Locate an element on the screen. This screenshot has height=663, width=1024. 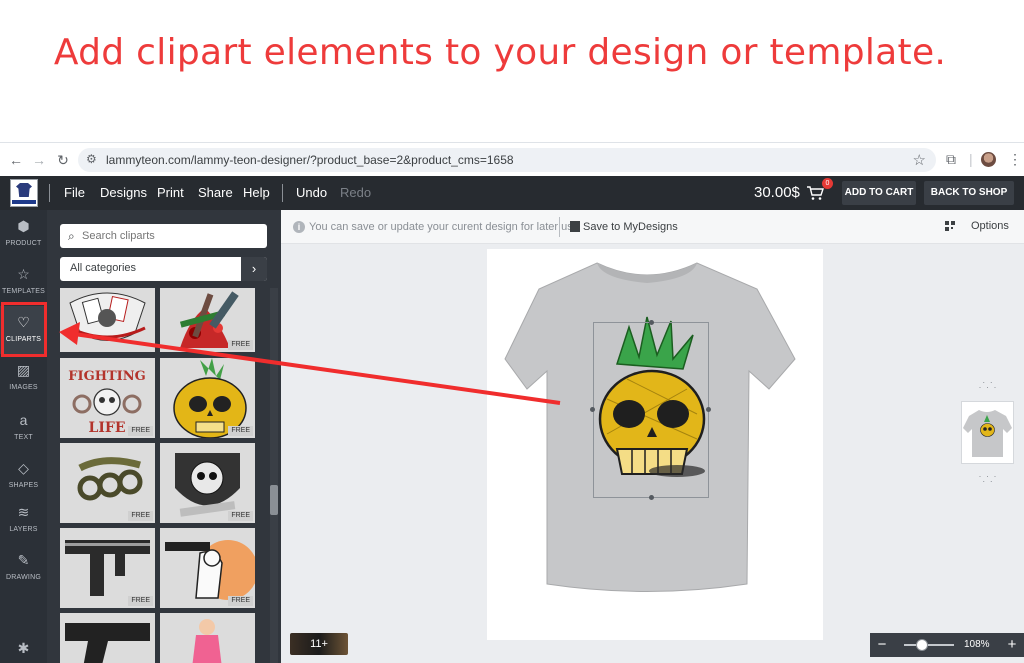
save-to-mydesigns-button: Save to MyDesigns is located at coordinates (630, 227).